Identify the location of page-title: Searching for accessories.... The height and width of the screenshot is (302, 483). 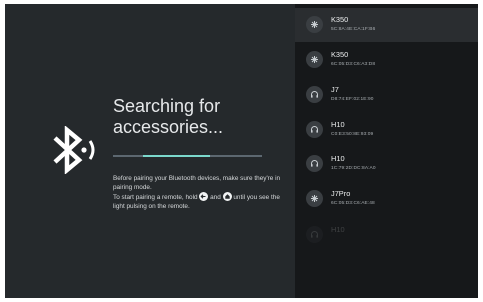
(168, 116).